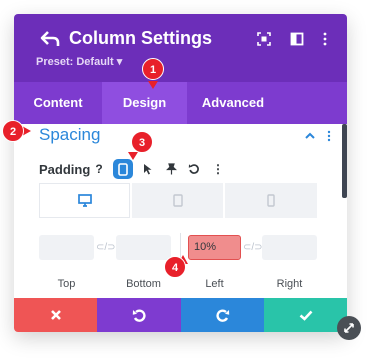 The height and width of the screenshot is (362, 370). Describe the element at coordinates (171, 169) in the screenshot. I see `pin-icon` at that location.